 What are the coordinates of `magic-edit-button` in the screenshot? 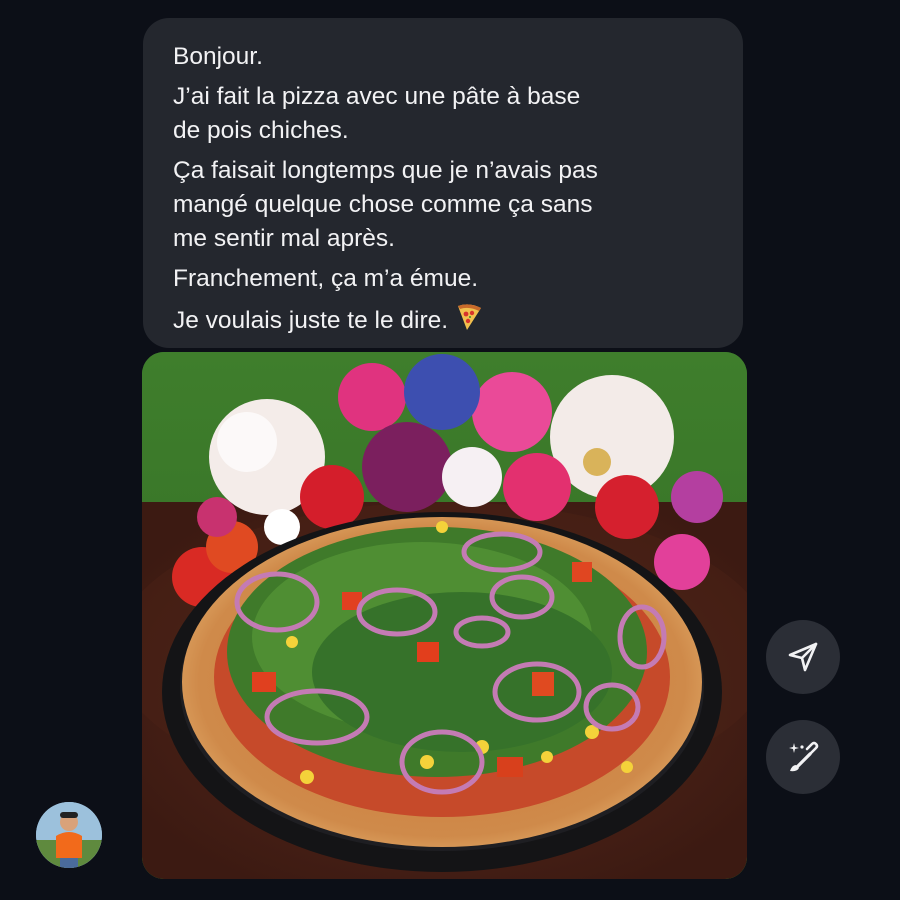 It's located at (803, 757).